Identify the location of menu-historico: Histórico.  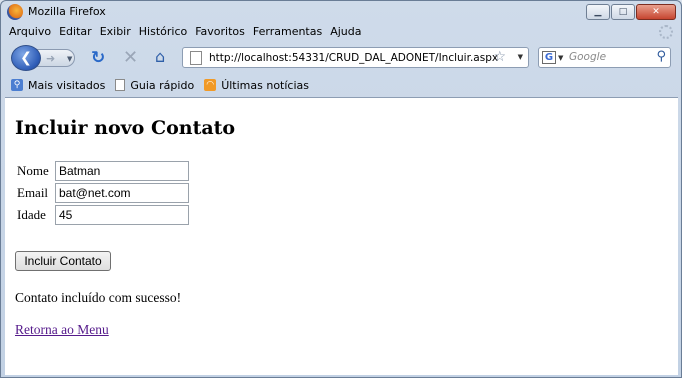
(163, 33).